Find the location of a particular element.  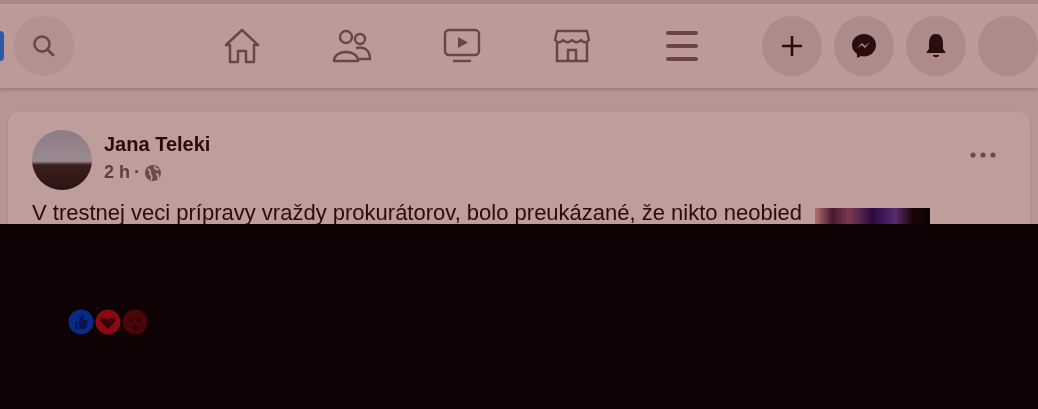

people-icon is located at coordinates (352, 46).